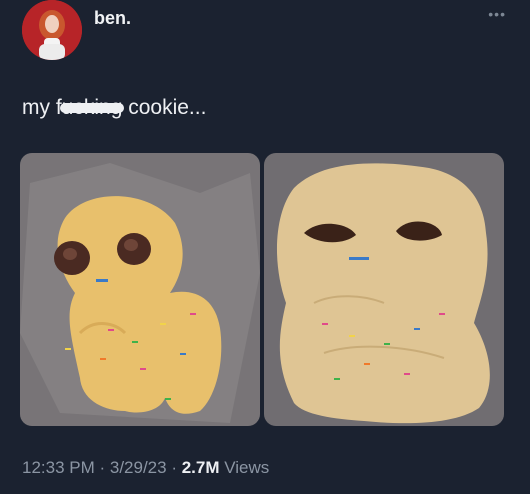  What do you see at coordinates (92, 107) in the screenshot?
I see `censored-word: ucking` at bounding box center [92, 107].